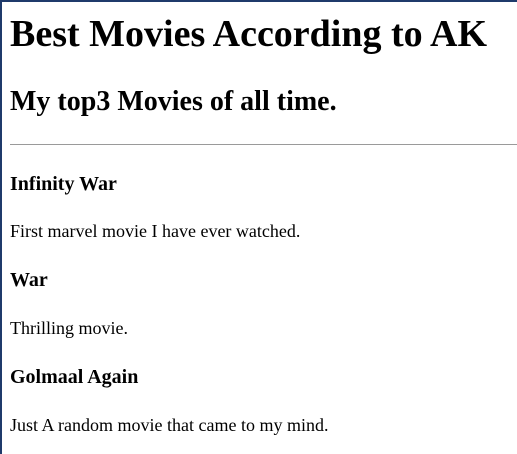 The height and width of the screenshot is (454, 517). Describe the element at coordinates (1, 227) in the screenshot. I see `window-frame-left` at that location.